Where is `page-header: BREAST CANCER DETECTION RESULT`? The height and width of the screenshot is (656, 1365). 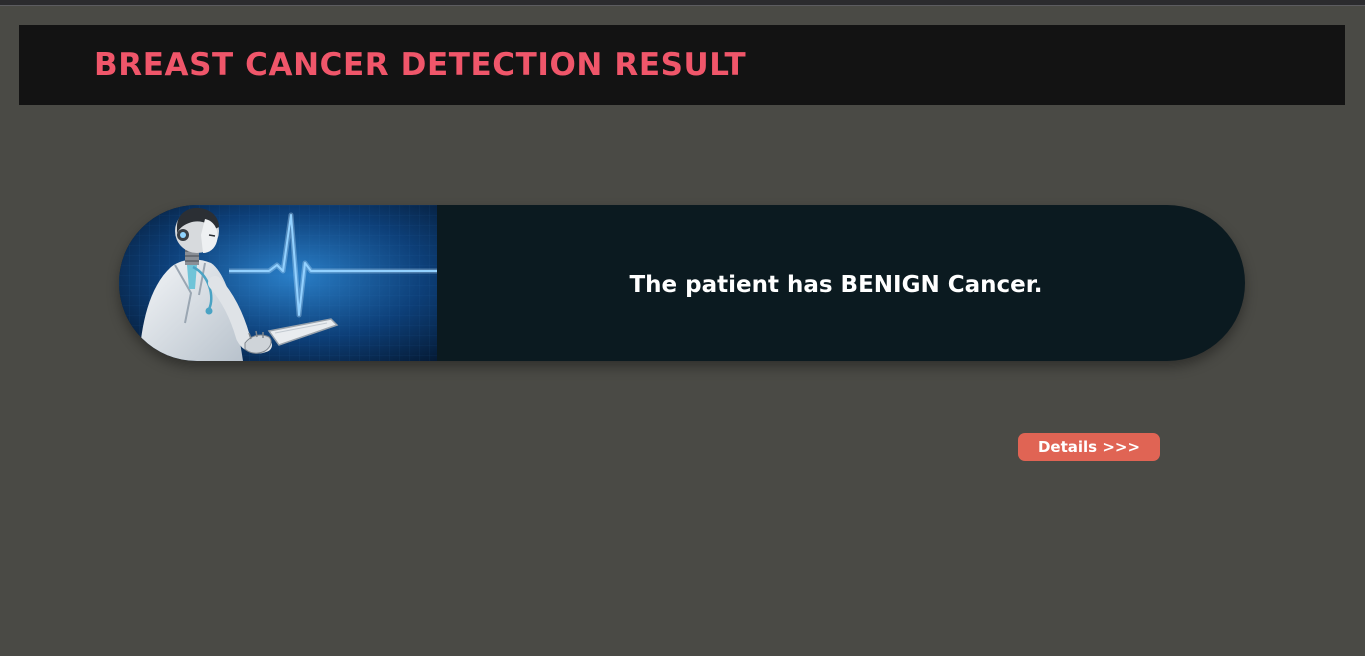
page-header: BREAST CANCER DETECTION RESULT is located at coordinates (682, 65).